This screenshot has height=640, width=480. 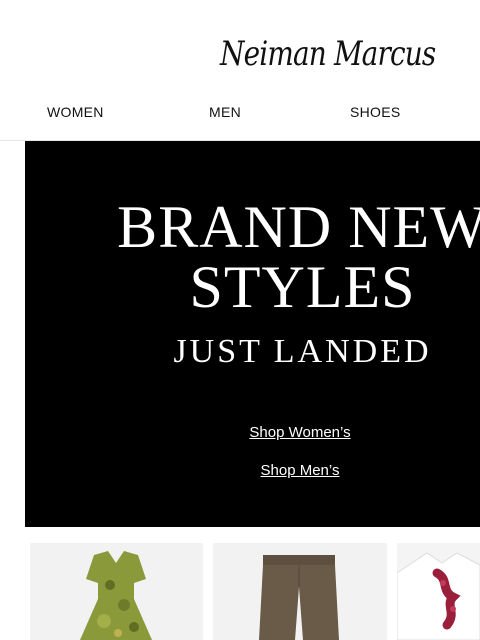 What do you see at coordinates (225, 112) in the screenshot?
I see `nav-item-men: MEN` at bounding box center [225, 112].